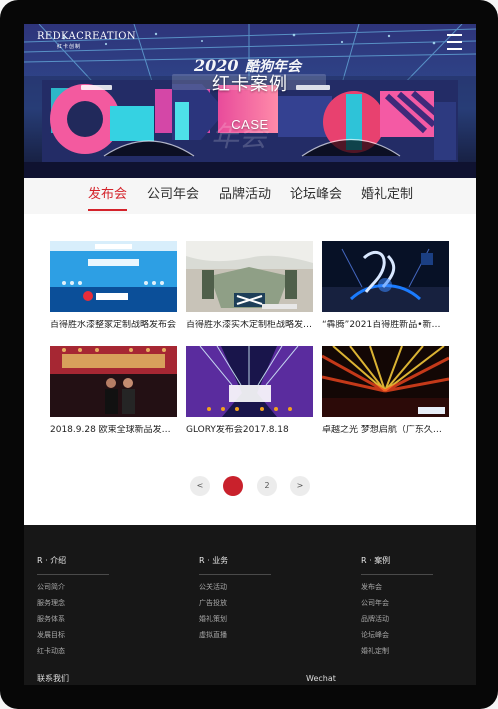 Image resolution: width=498 pixels, height=709 pixels. Describe the element at coordinates (249, 381) in the screenshot. I see `case-photo-light-show` at that location.